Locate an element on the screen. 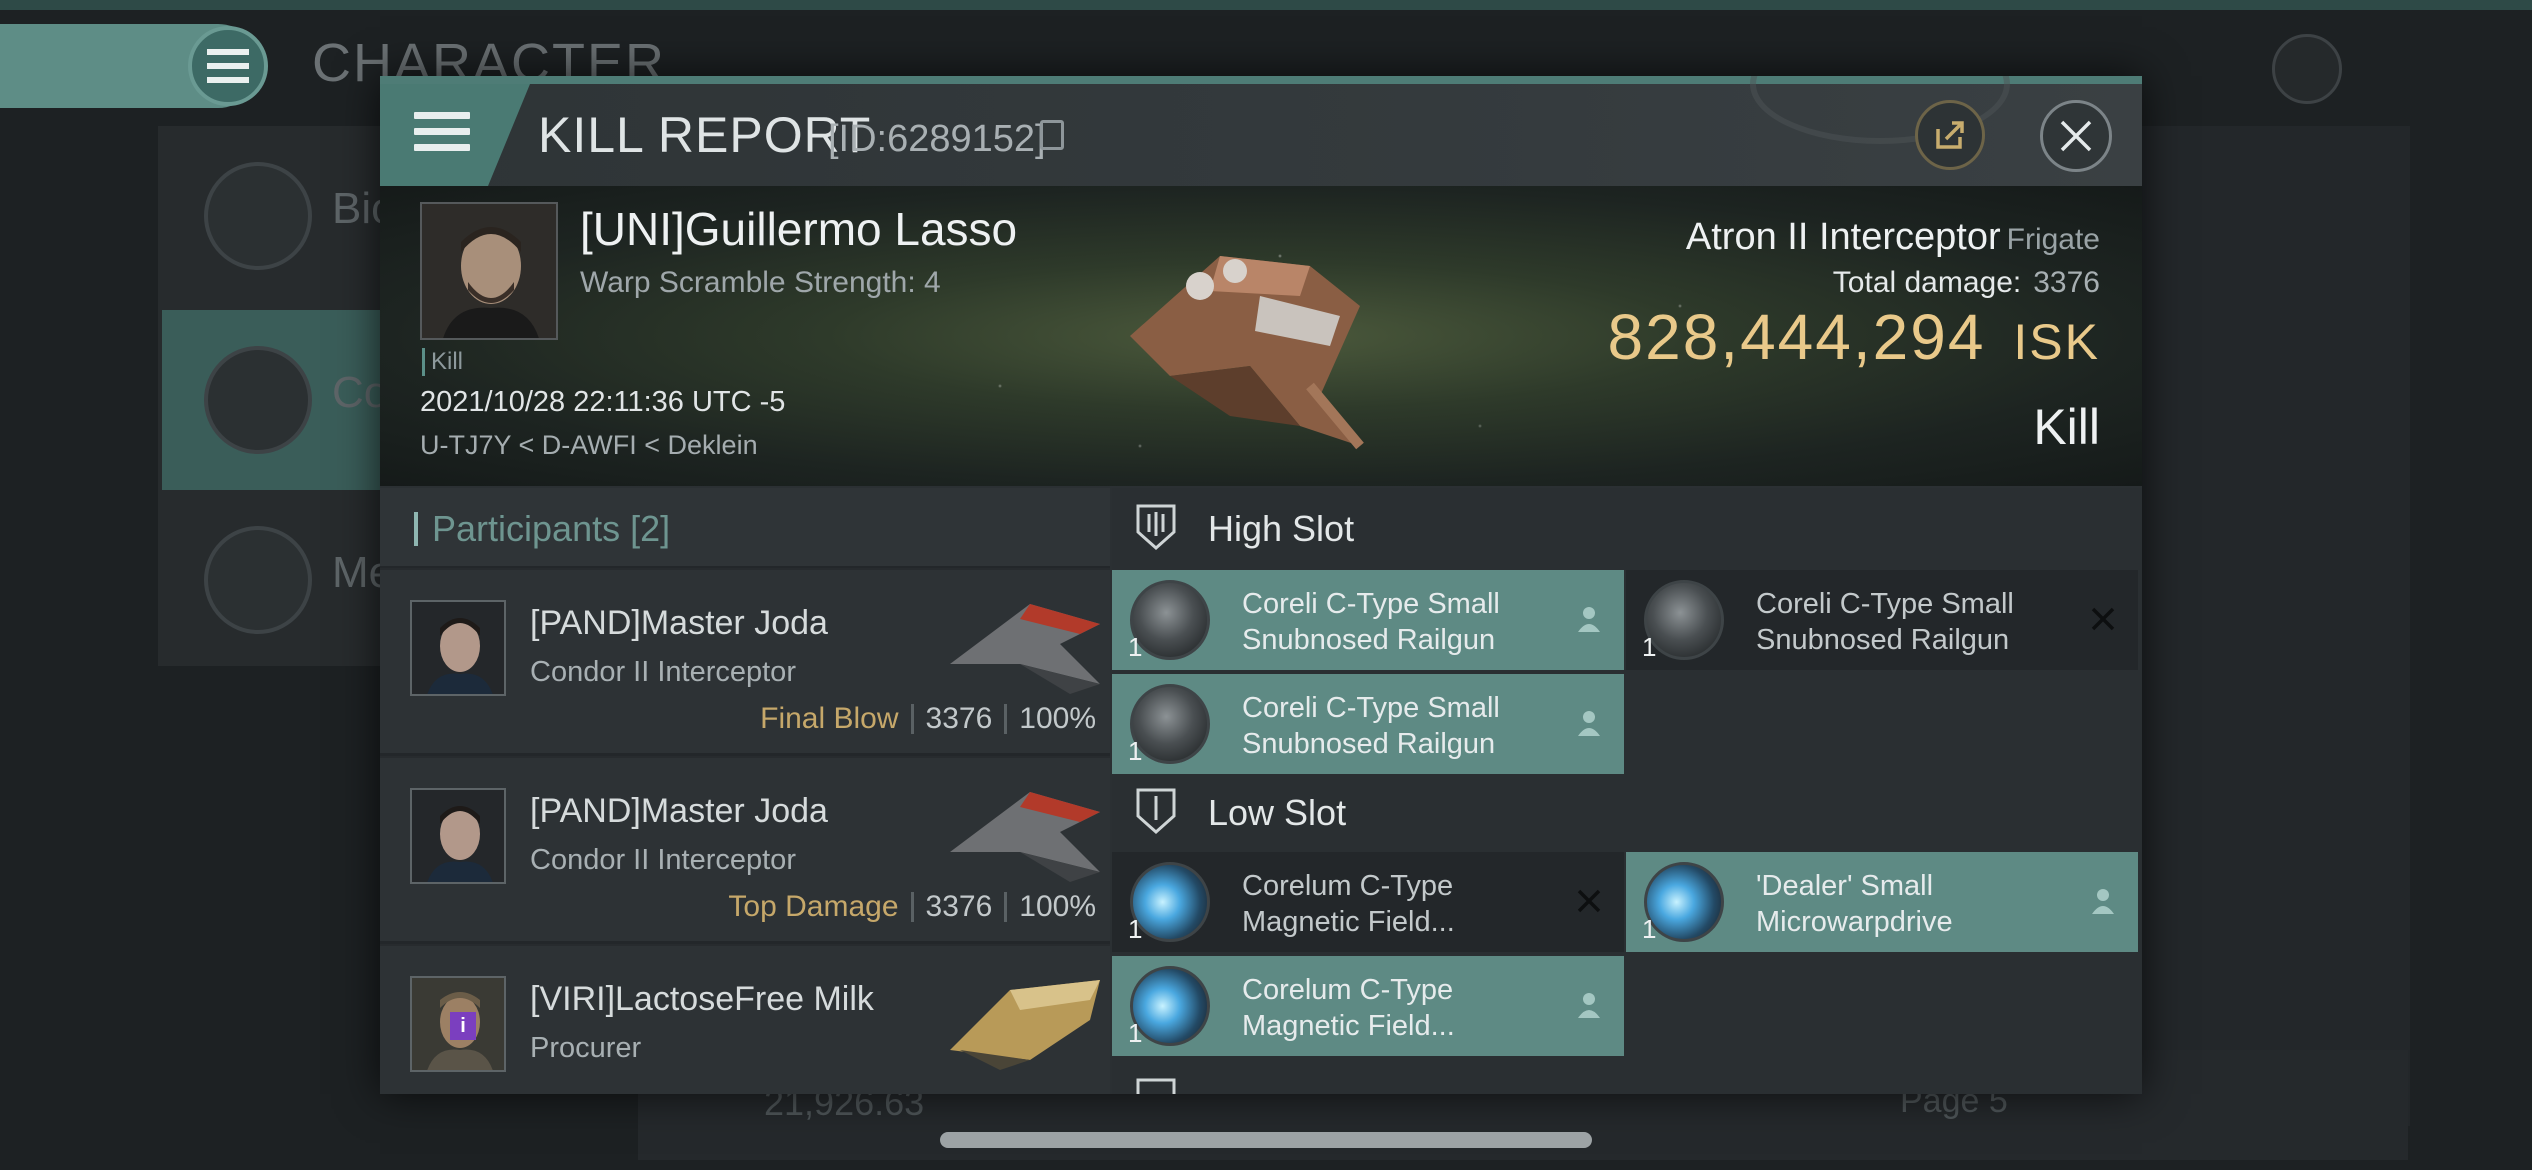 This screenshot has width=2532, height=1170. kill-result: Kill is located at coordinates (2066, 427).